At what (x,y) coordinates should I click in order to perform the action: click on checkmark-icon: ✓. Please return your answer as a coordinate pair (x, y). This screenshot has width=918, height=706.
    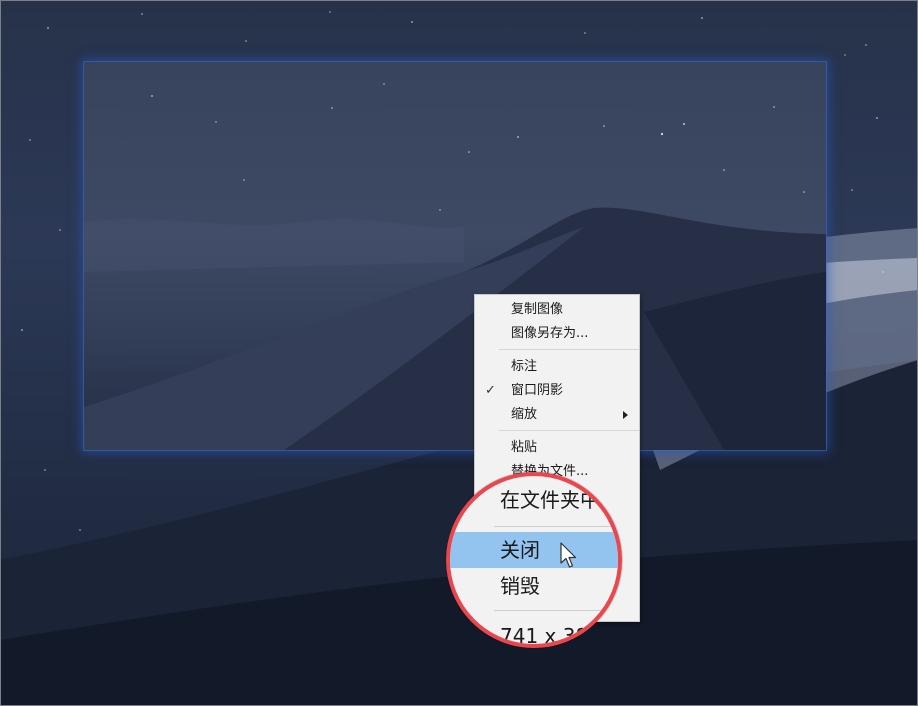
    Looking at the image, I should click on (490, 390).